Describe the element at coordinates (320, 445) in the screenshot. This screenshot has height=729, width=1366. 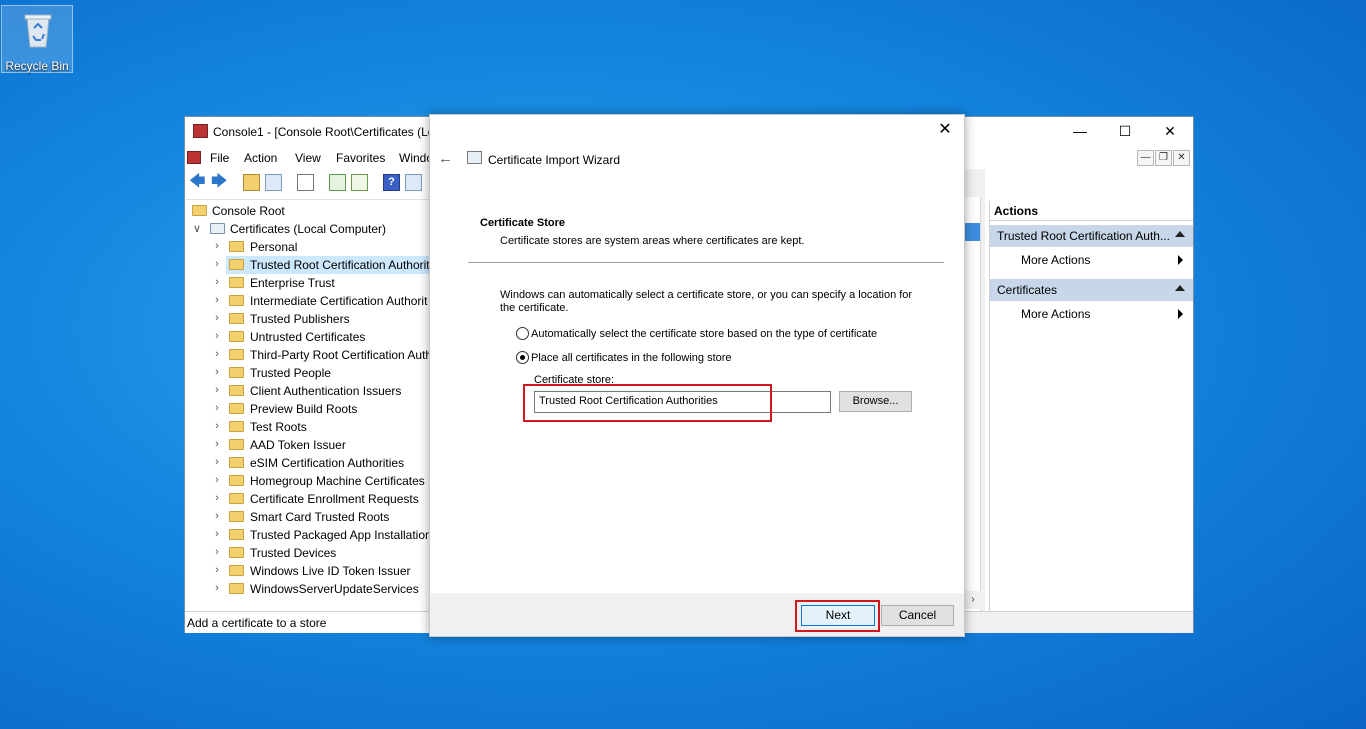
I see `tree-node-store: › AAD Token Issuer` at that location.